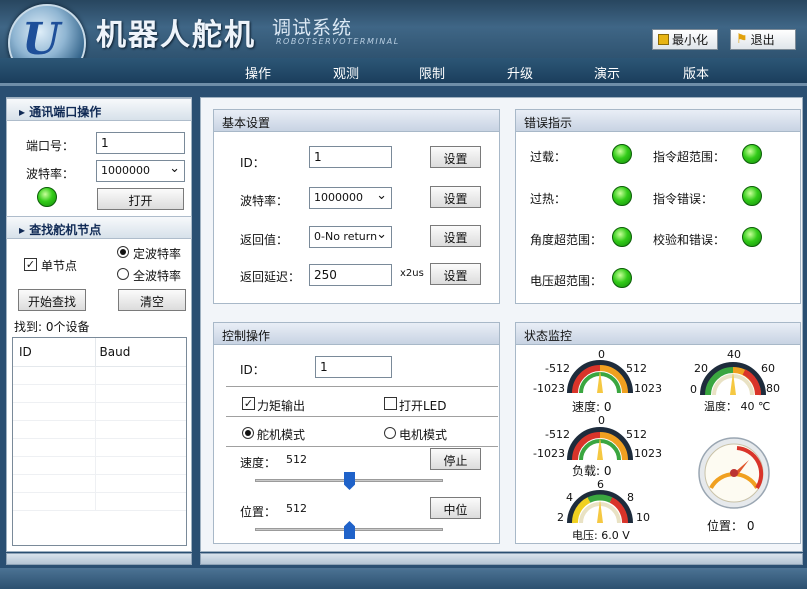  Describe the element at coordinates (592, 471) in the screenshot. I see `load-readout: 负载: 0` at that location.